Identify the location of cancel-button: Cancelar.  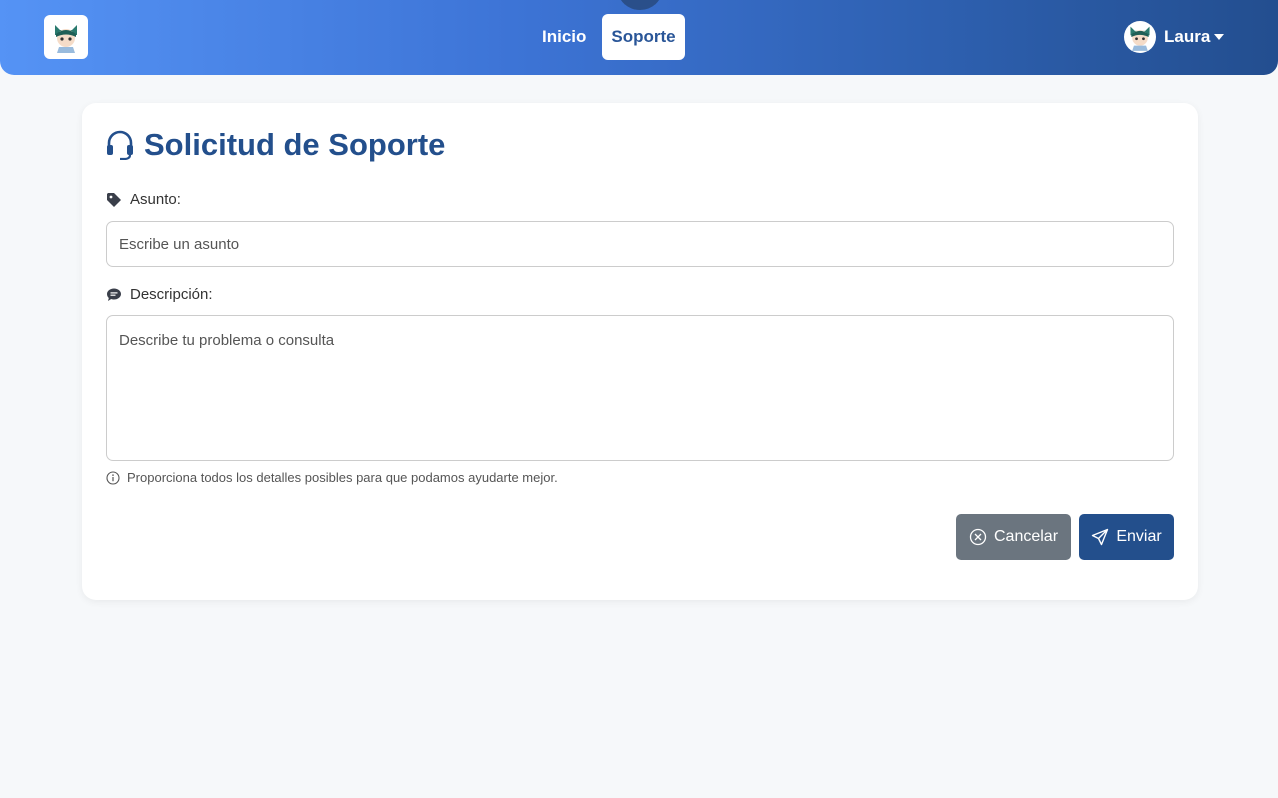
(1013, 537).